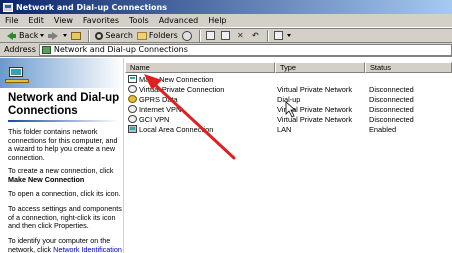  What do you see at coordinates (63, 20) in the screenshot?
I see `menu-view: View` at bounding box center [63, 20].